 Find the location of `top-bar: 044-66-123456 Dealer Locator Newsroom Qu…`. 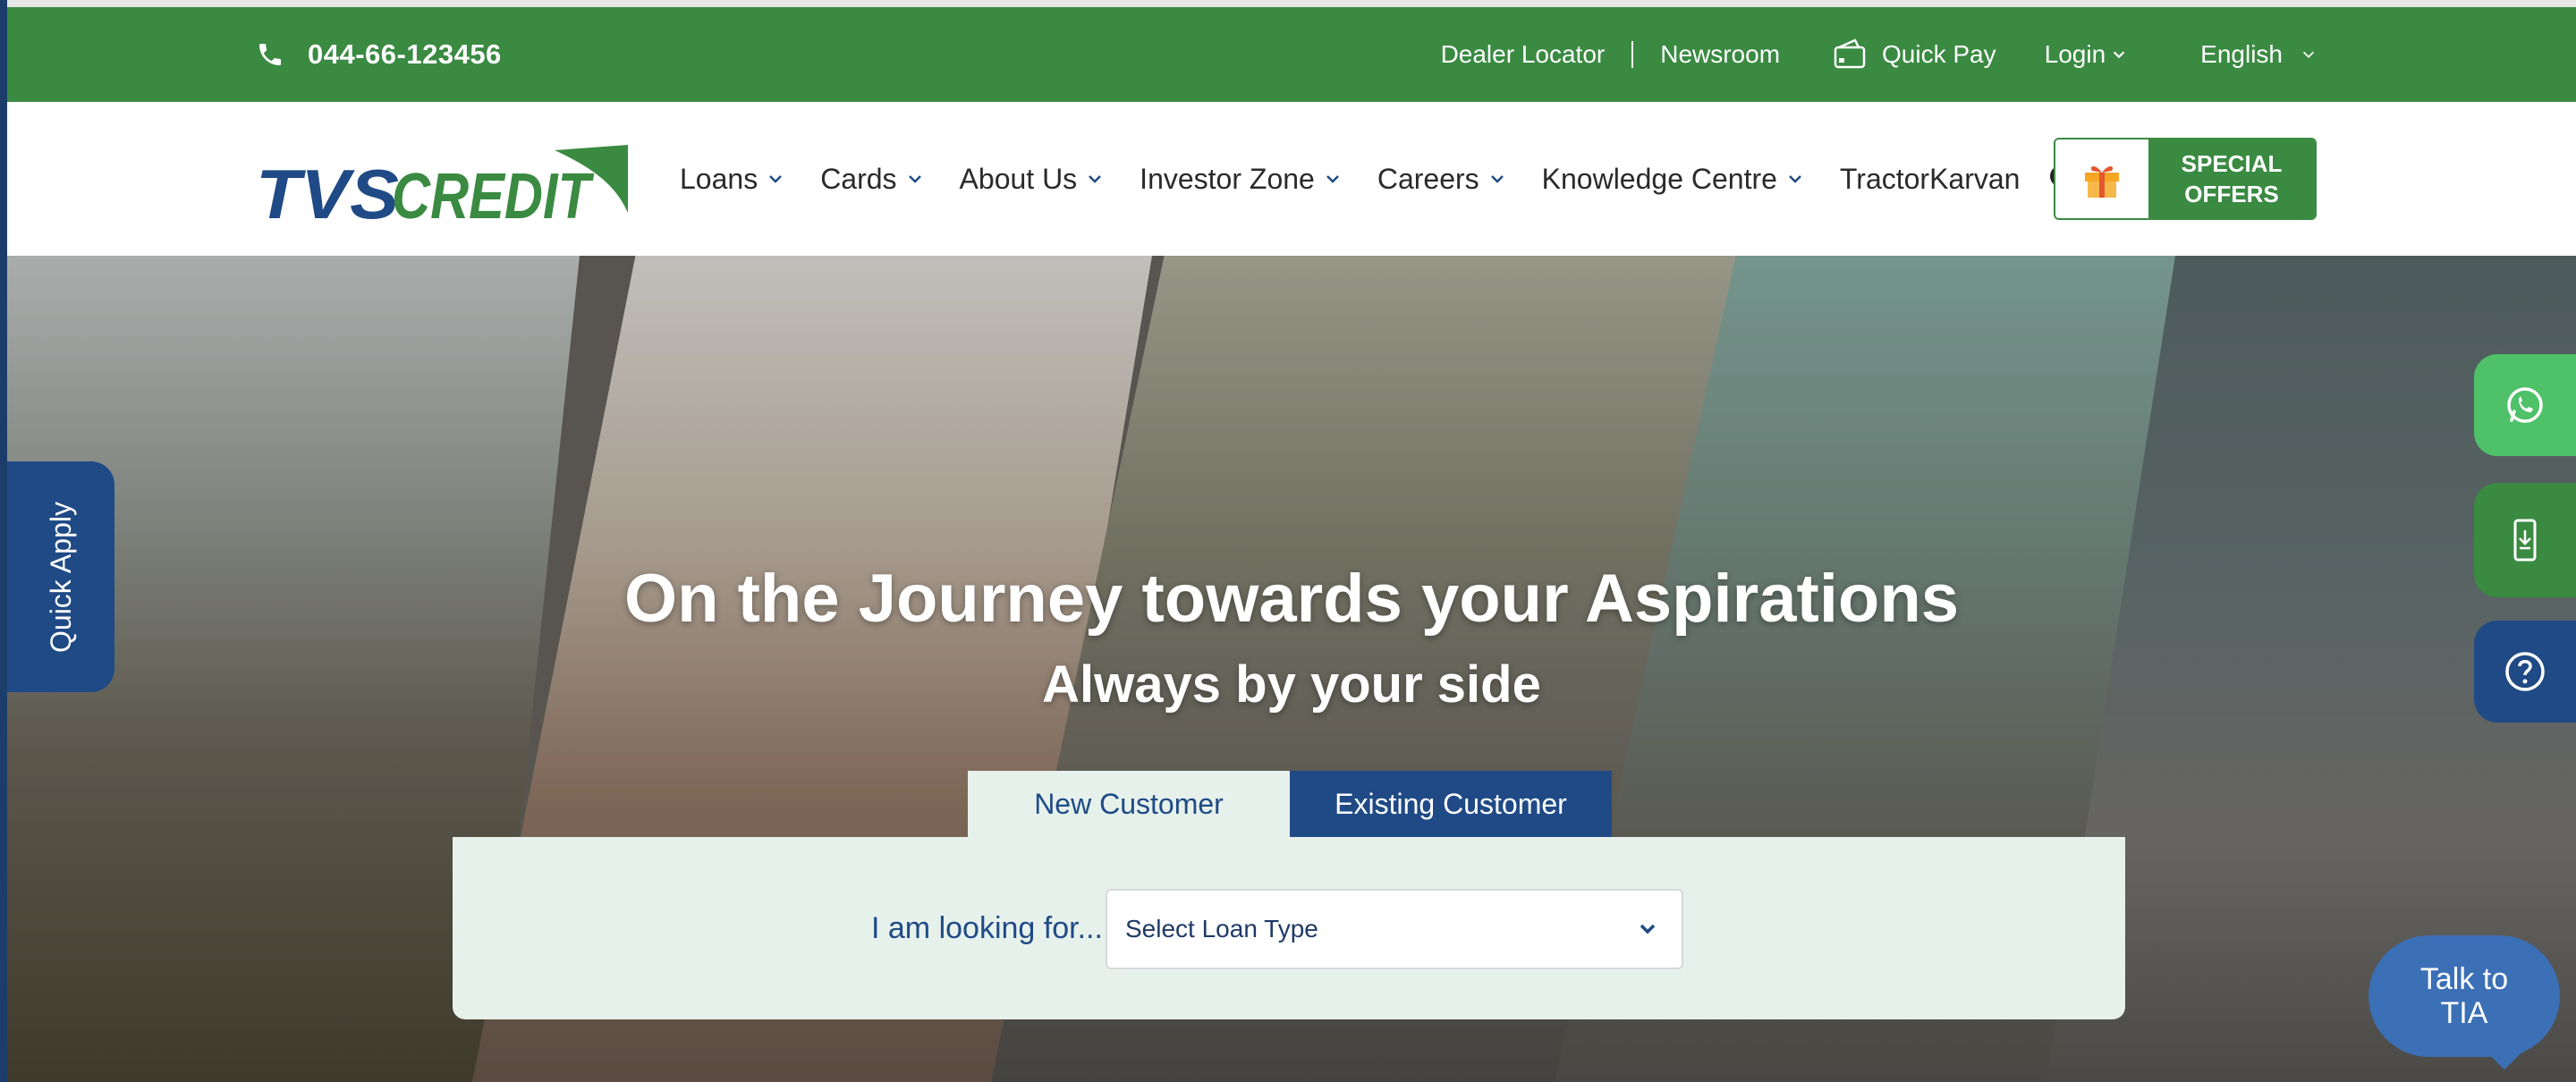

top-bar: 044-66-123456 Dealer Locator Newsroom Qu… is located at coordinates (1291, 54).